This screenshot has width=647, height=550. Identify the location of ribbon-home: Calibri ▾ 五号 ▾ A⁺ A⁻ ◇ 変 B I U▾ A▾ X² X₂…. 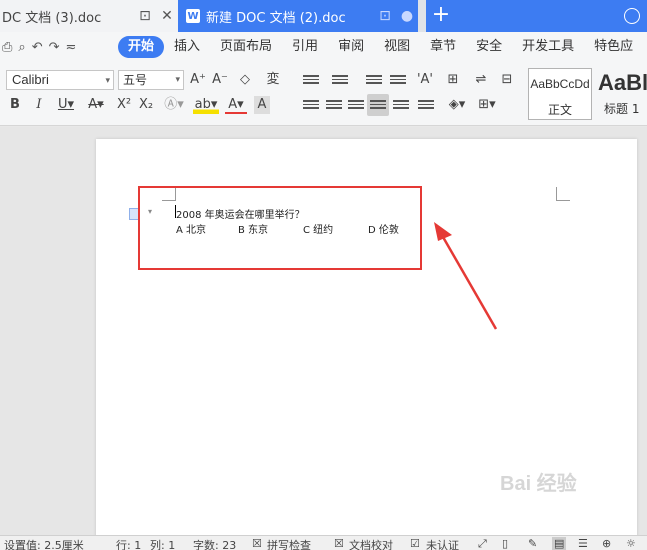
(323, 94).